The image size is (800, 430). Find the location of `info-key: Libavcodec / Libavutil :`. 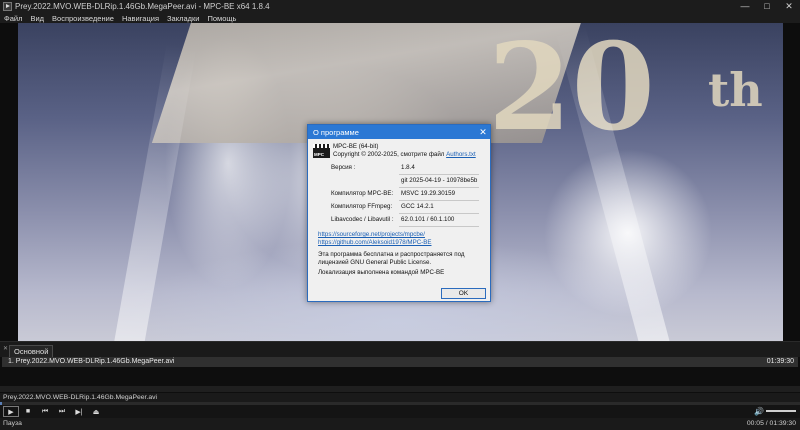

info-key: Libavcodec / Libavutil : is located at coordinates (362, 219).